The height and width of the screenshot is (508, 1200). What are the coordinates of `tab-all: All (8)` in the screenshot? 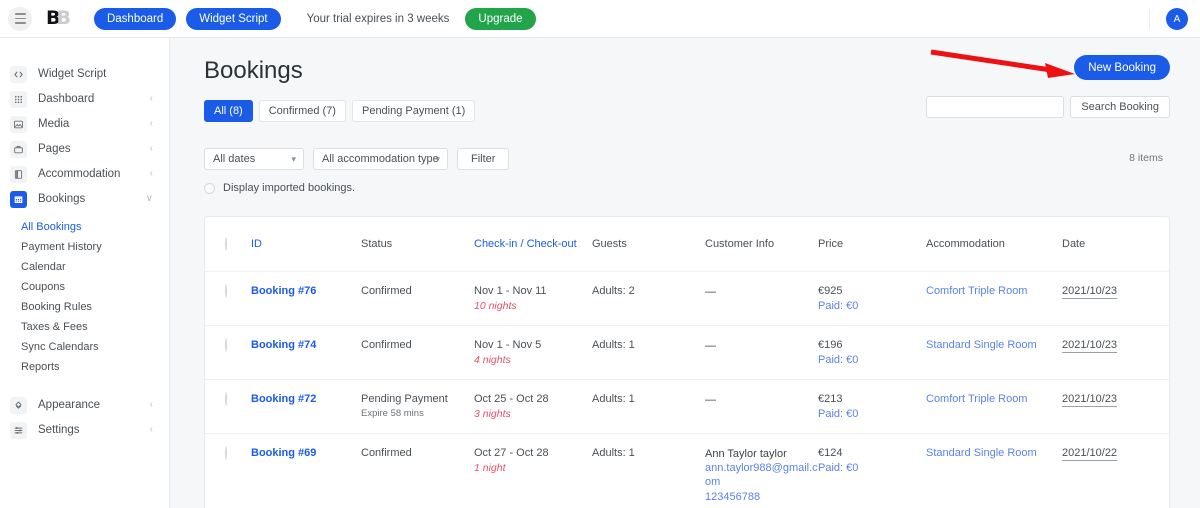 It's located at (228, 111).